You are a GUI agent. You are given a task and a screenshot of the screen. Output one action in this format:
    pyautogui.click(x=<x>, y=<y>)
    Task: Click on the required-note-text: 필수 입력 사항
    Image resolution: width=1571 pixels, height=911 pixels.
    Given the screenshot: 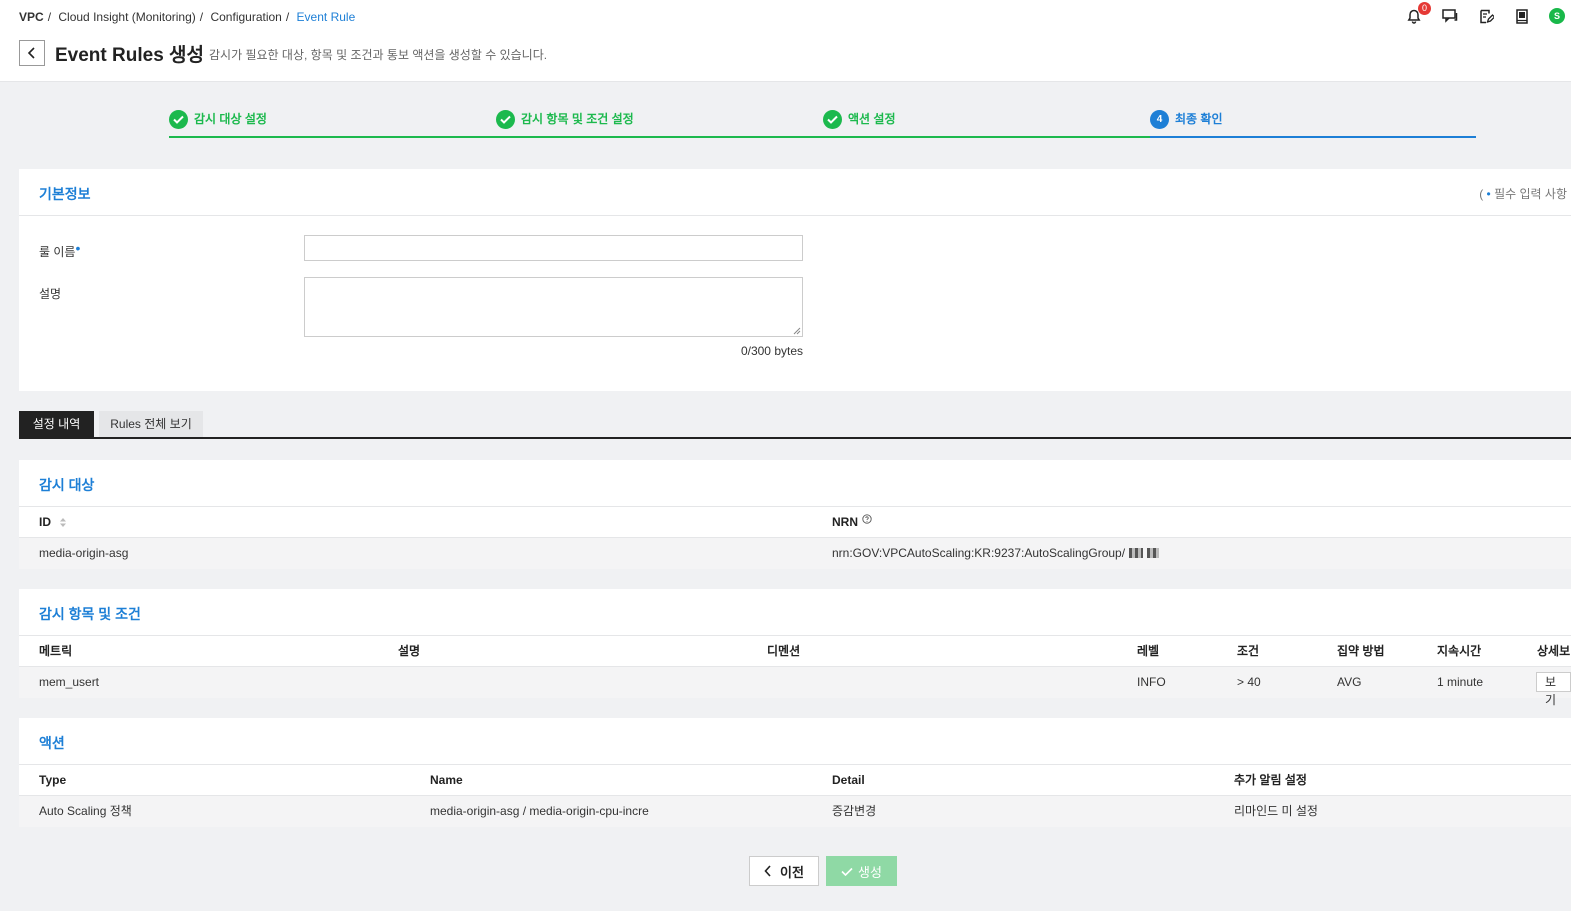 What is the action you would take?
    pyautogui.click(x=1530, y=194)
    